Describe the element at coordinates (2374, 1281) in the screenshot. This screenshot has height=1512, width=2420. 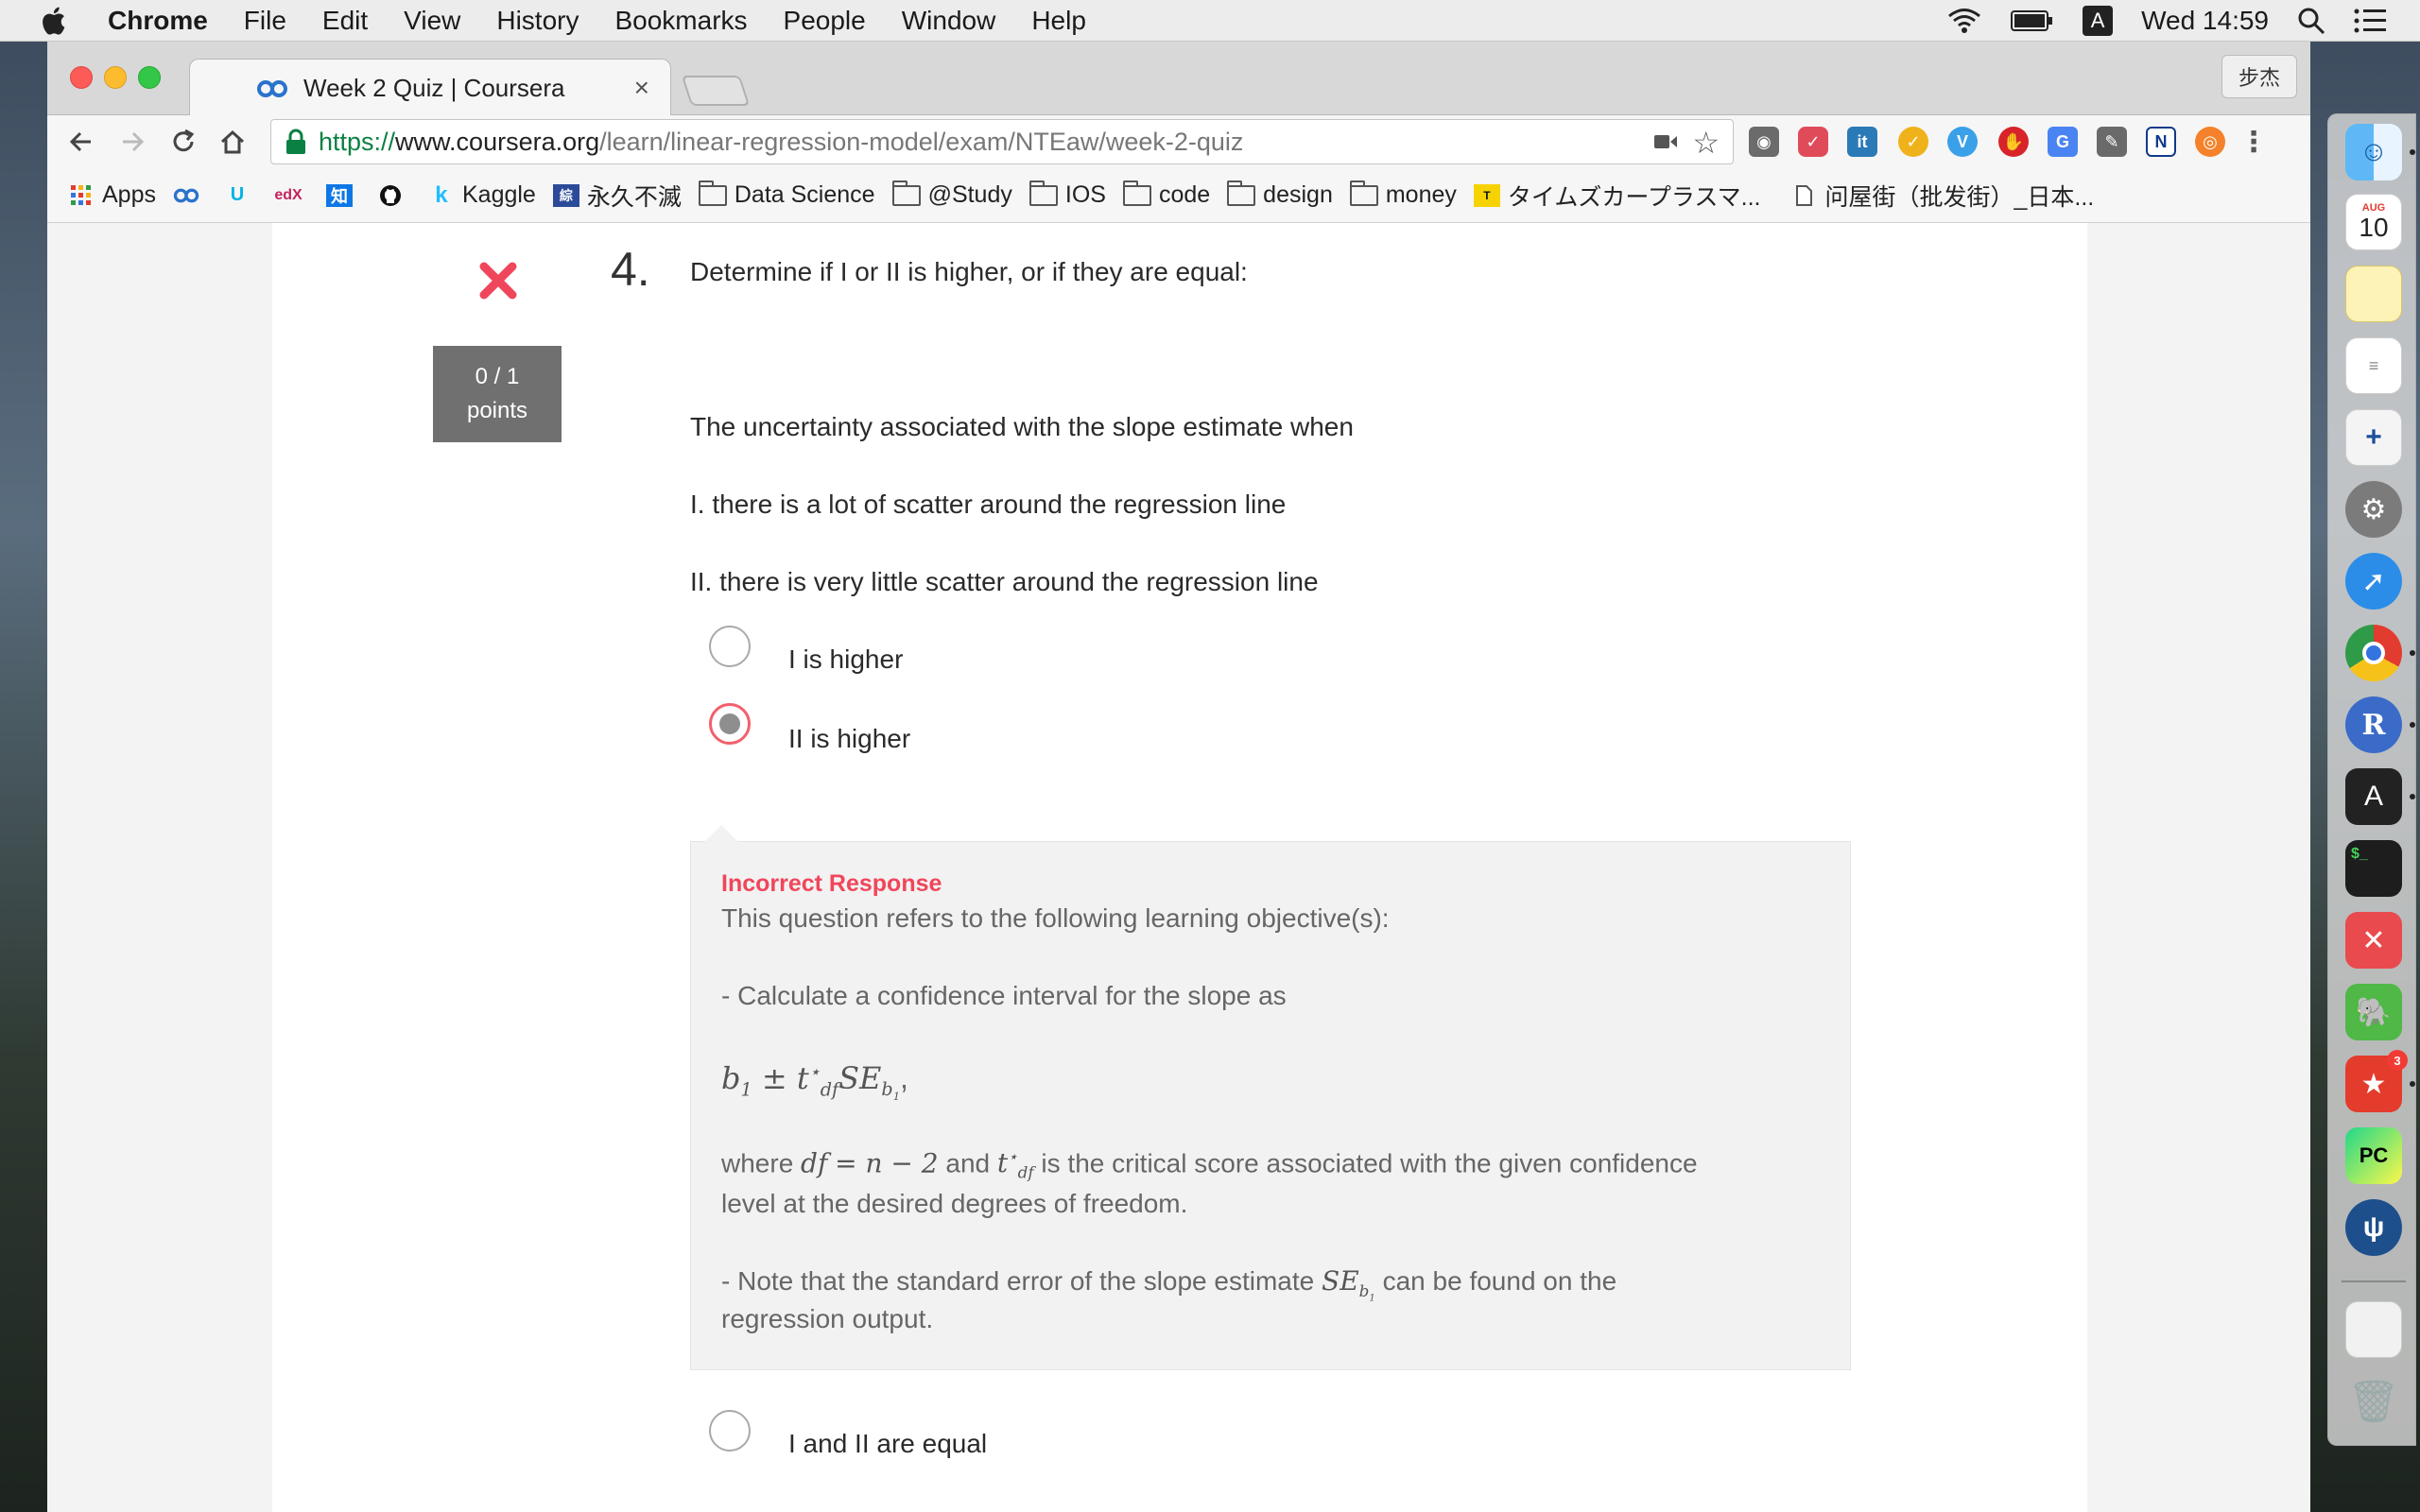
I see `dock-separator` at that location.